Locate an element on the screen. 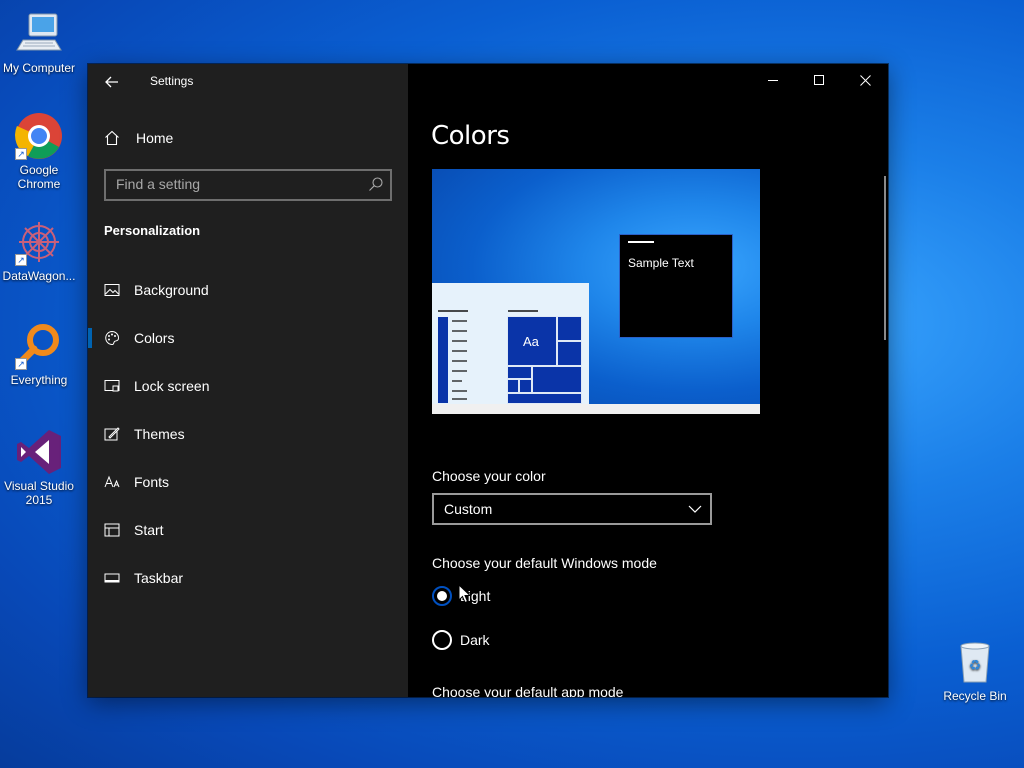 The image size is (1024, 768). lock-screen-icon is located at coordinates (112, 386).